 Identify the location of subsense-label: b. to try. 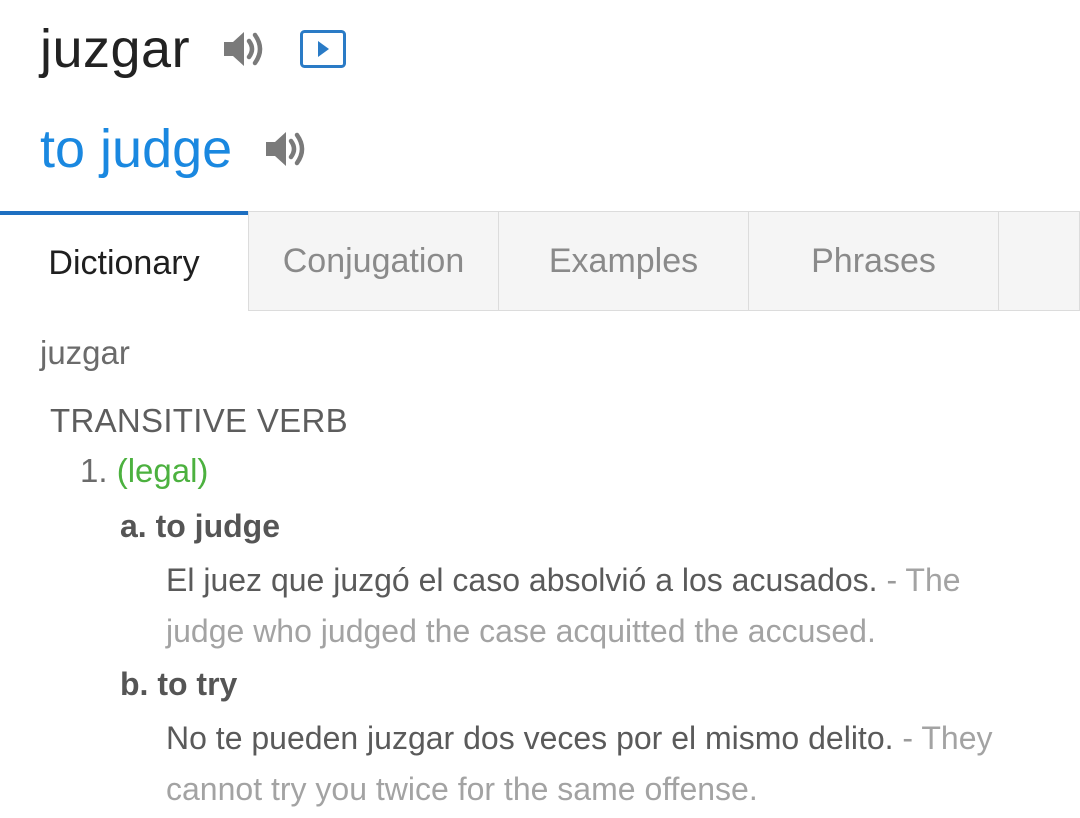
(179, 684).